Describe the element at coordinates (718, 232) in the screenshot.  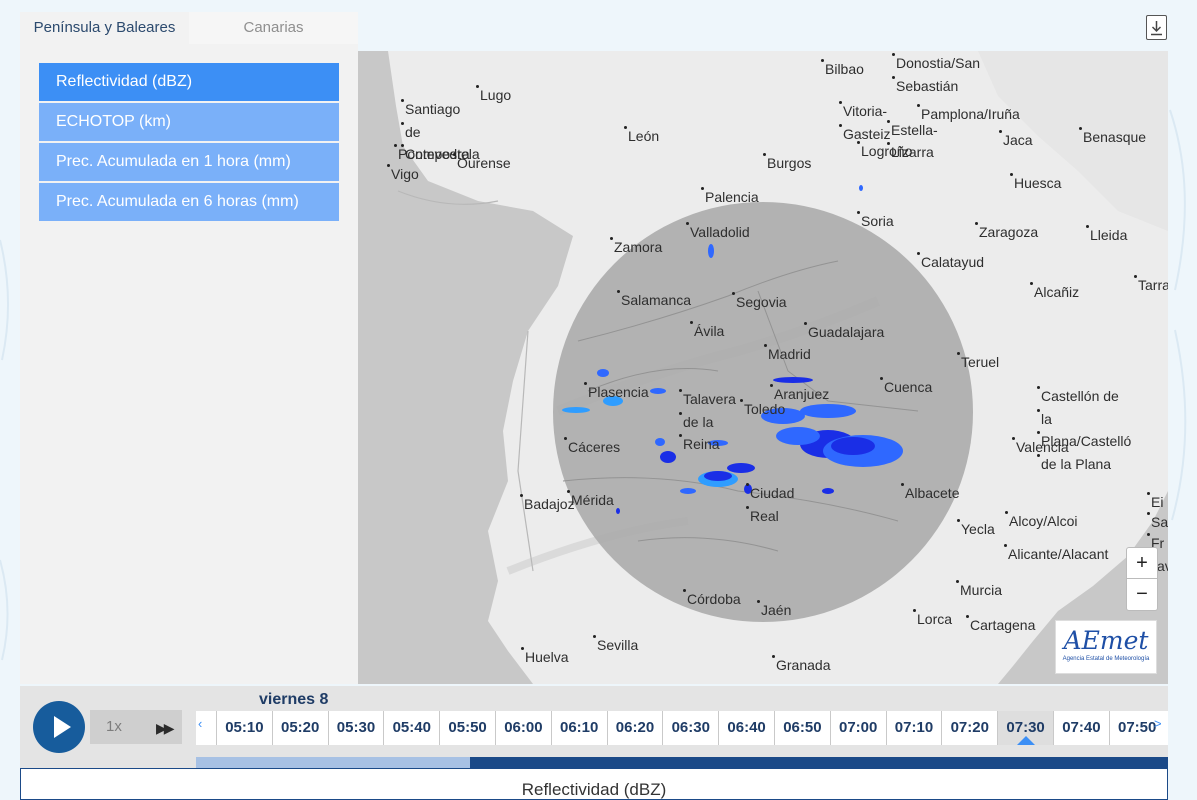
I see `city-label: Valladolid` at that location.